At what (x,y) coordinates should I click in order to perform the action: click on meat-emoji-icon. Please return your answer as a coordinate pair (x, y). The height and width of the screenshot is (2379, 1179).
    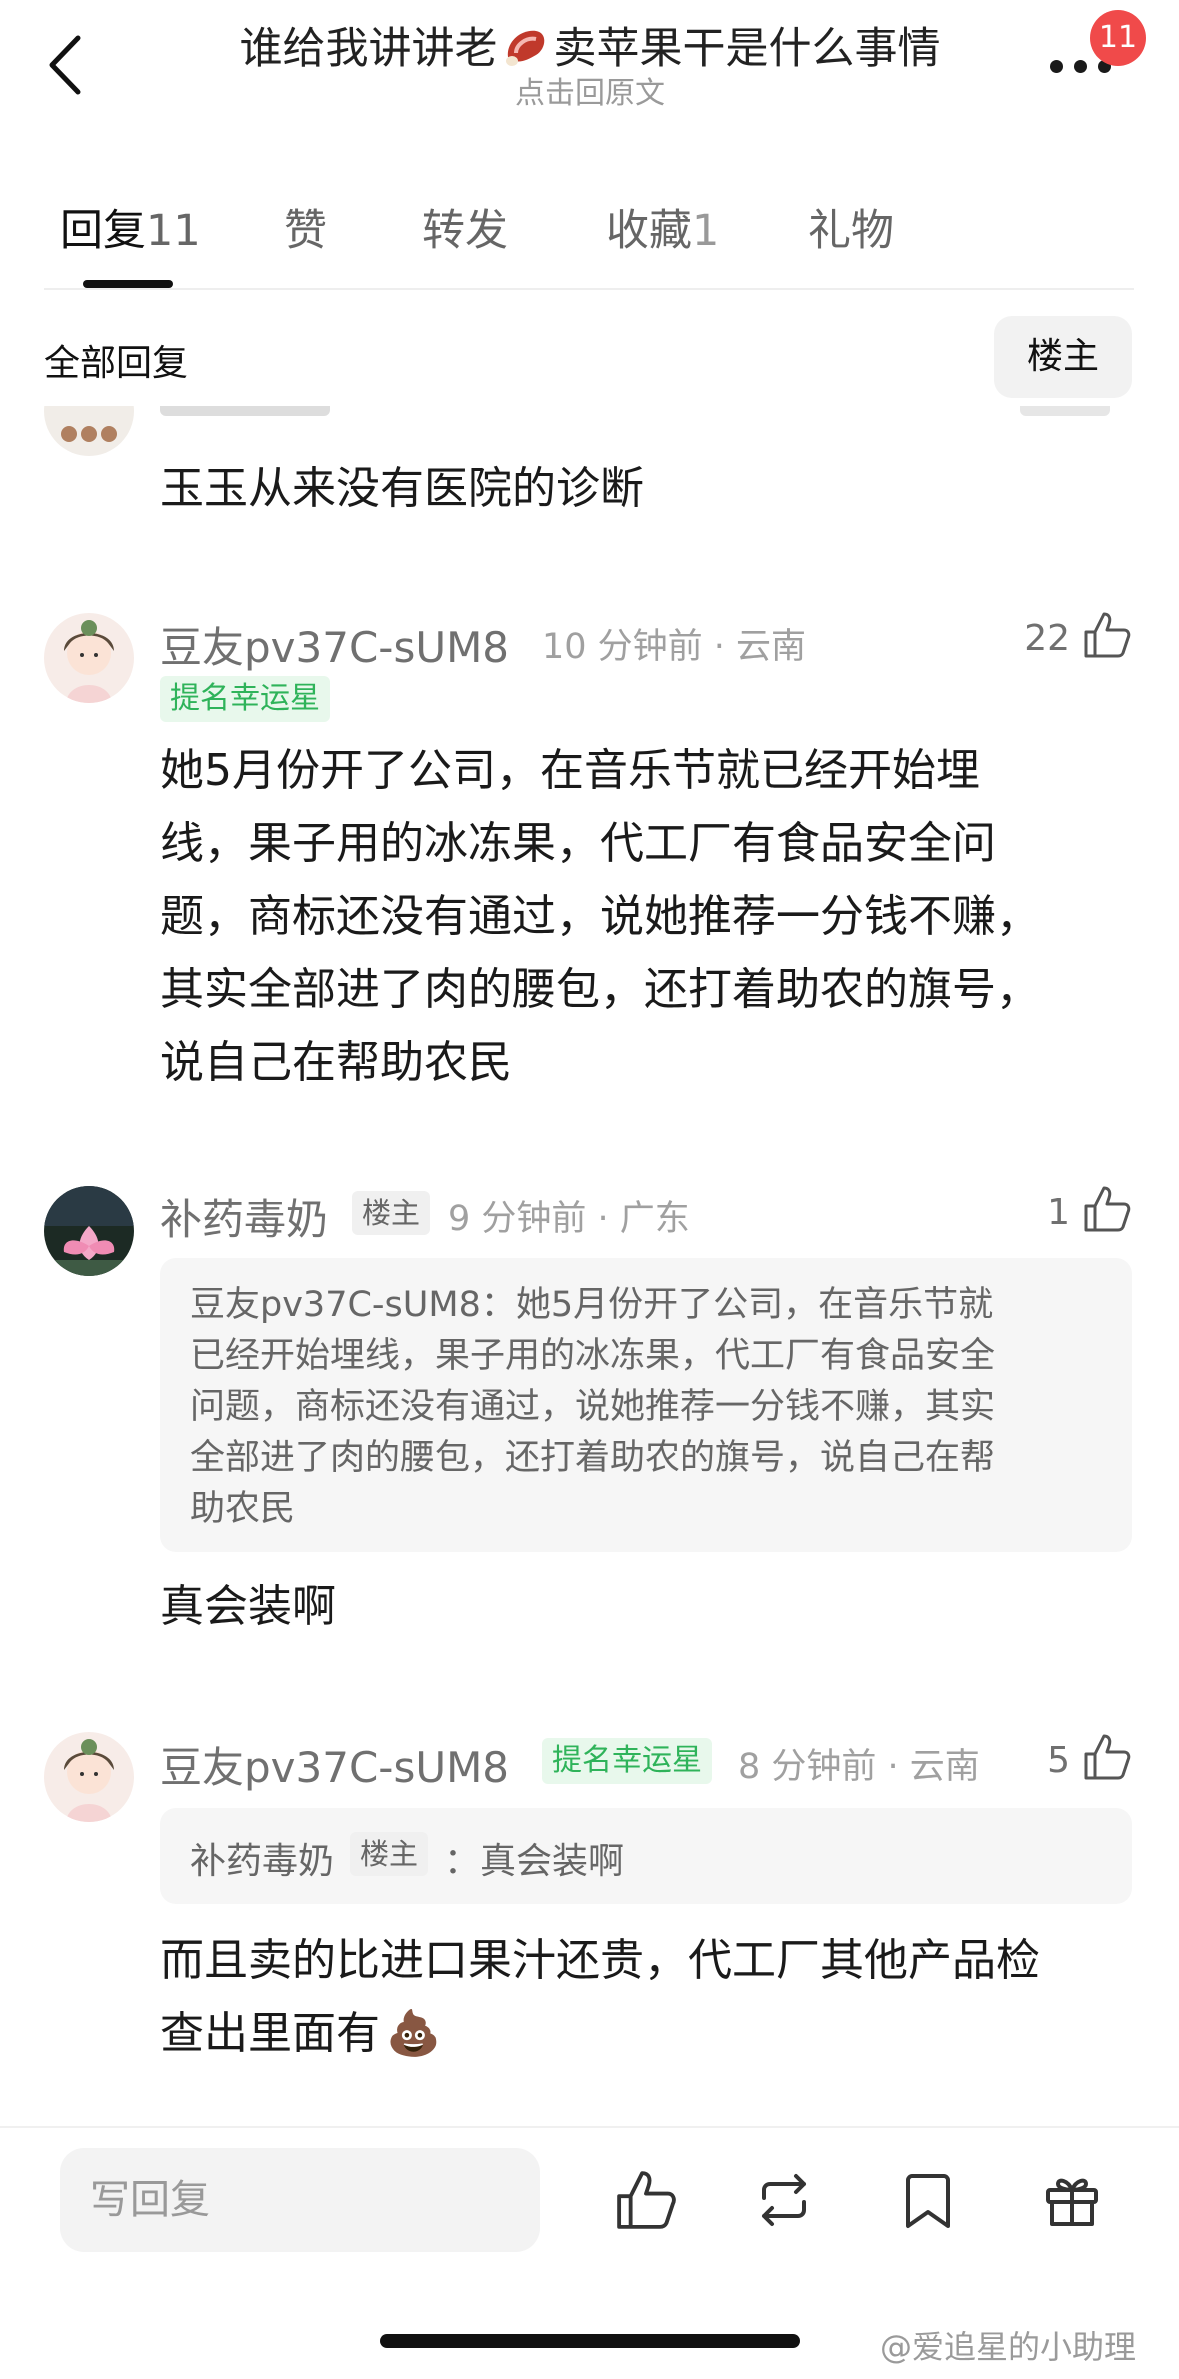
    Looking at the image, I should click on (524, 48).